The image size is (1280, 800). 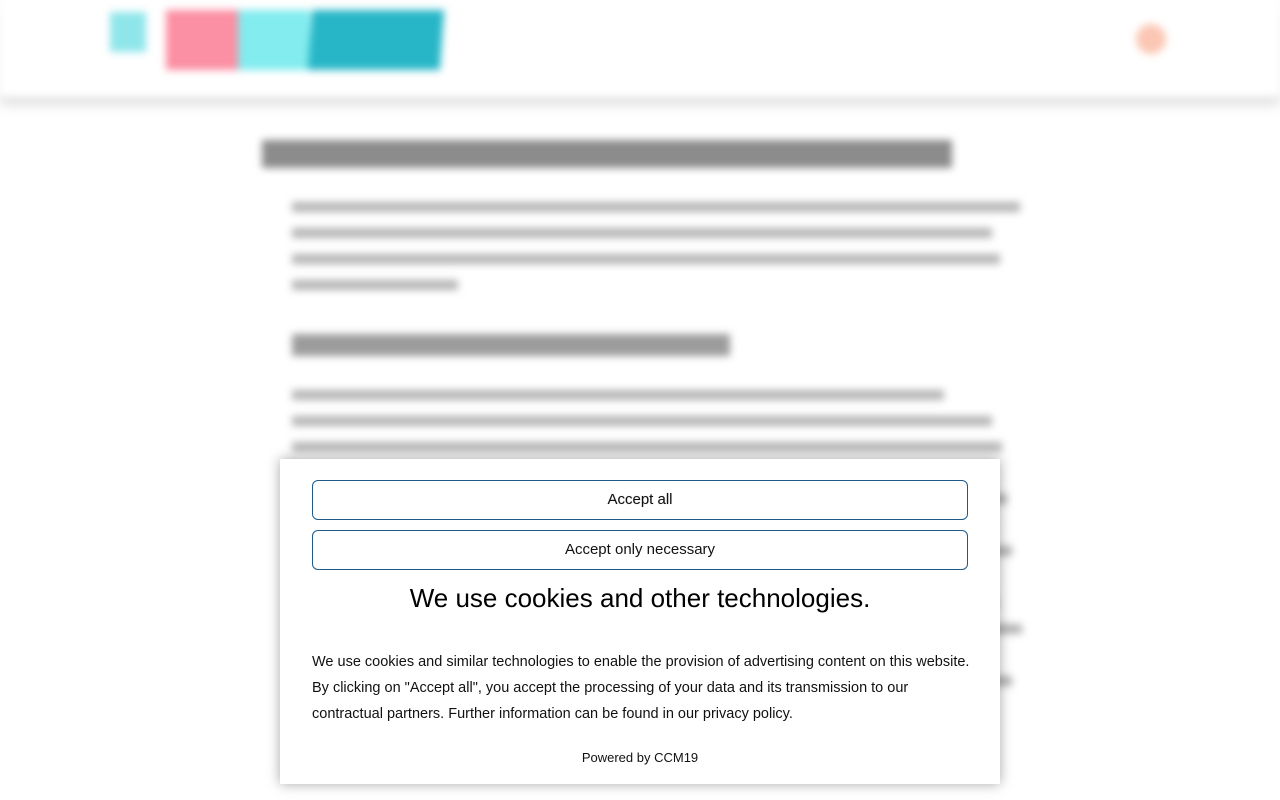 What do you see at coordinates (1151, 39) in the screenshot?
I see `menu-icon` at bounding box center [1151, 39].